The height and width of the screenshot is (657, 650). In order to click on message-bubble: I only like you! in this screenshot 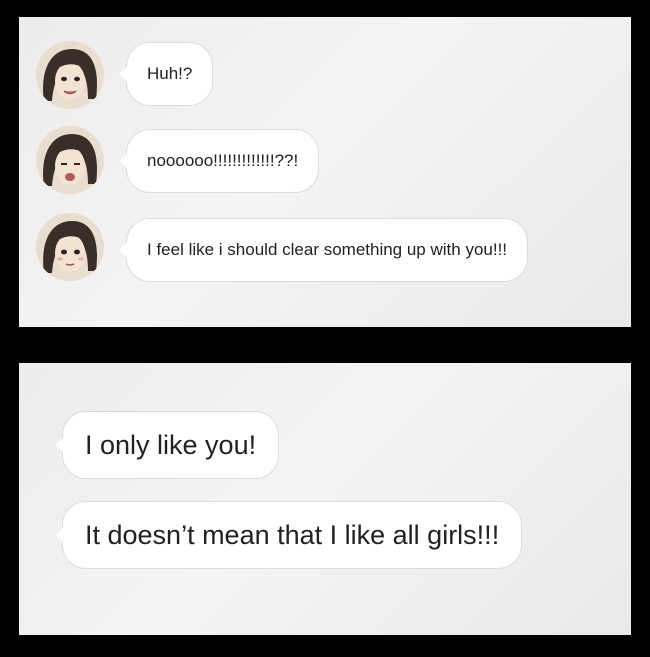, I will do `click(167, 445)`.